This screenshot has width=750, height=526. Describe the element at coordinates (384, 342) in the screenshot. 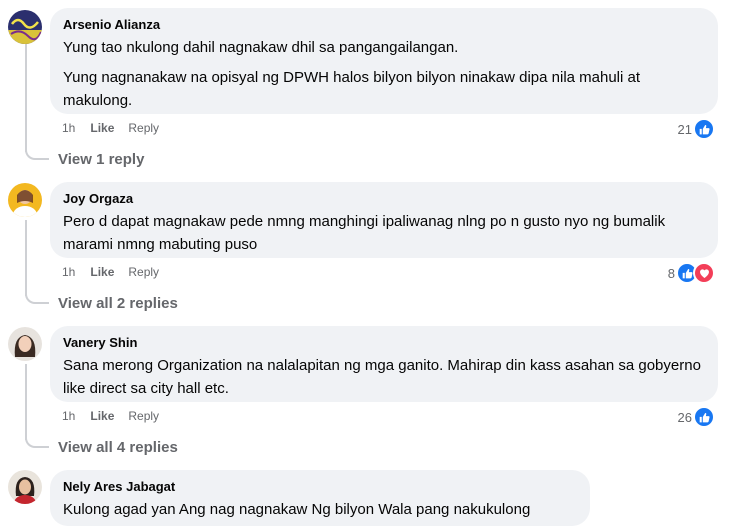

I see `comment-author: Vanery Shin` at that location.